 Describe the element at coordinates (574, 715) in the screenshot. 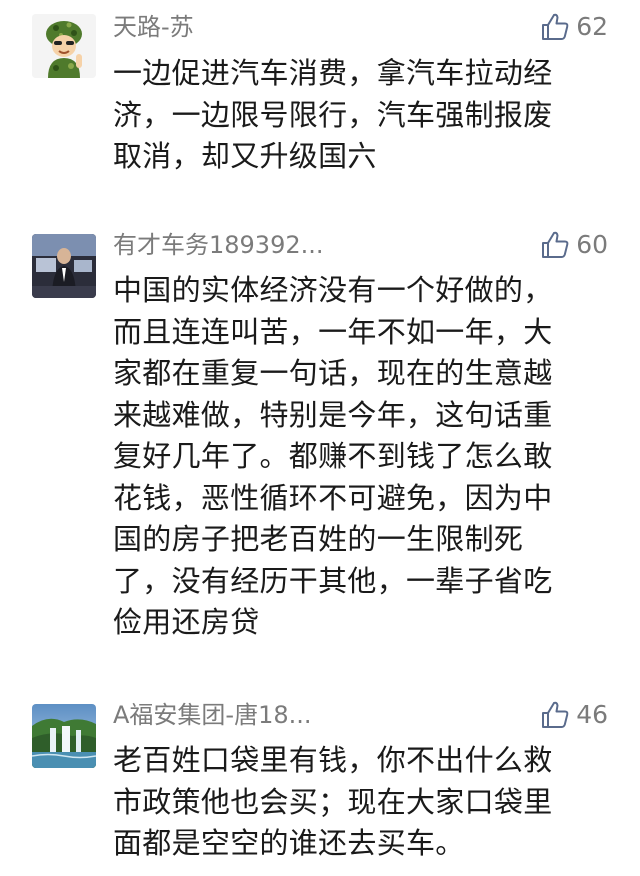

I see `like-button: 46` at that location.